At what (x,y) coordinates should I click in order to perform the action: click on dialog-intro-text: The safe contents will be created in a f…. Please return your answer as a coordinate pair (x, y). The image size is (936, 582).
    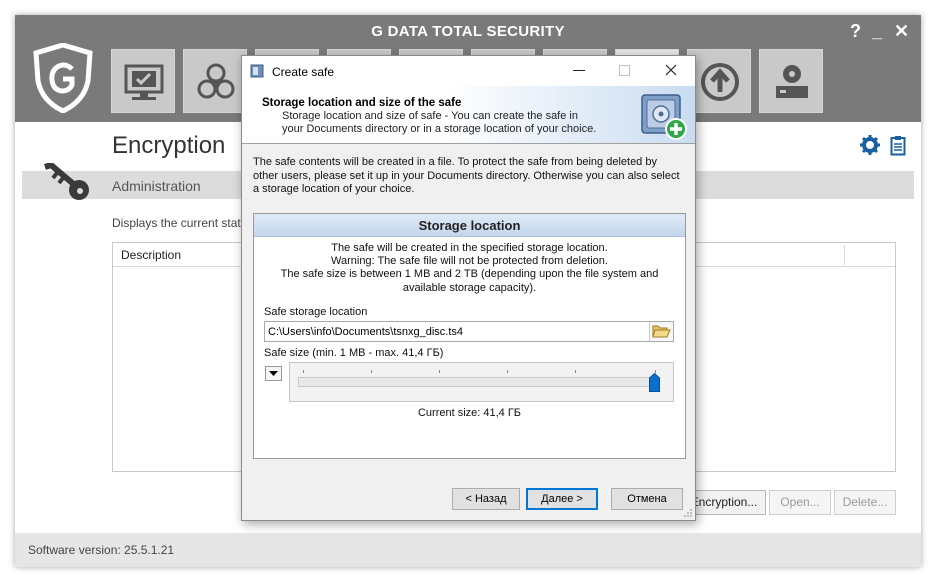
    Looking at the image, I should click on (466, 175).